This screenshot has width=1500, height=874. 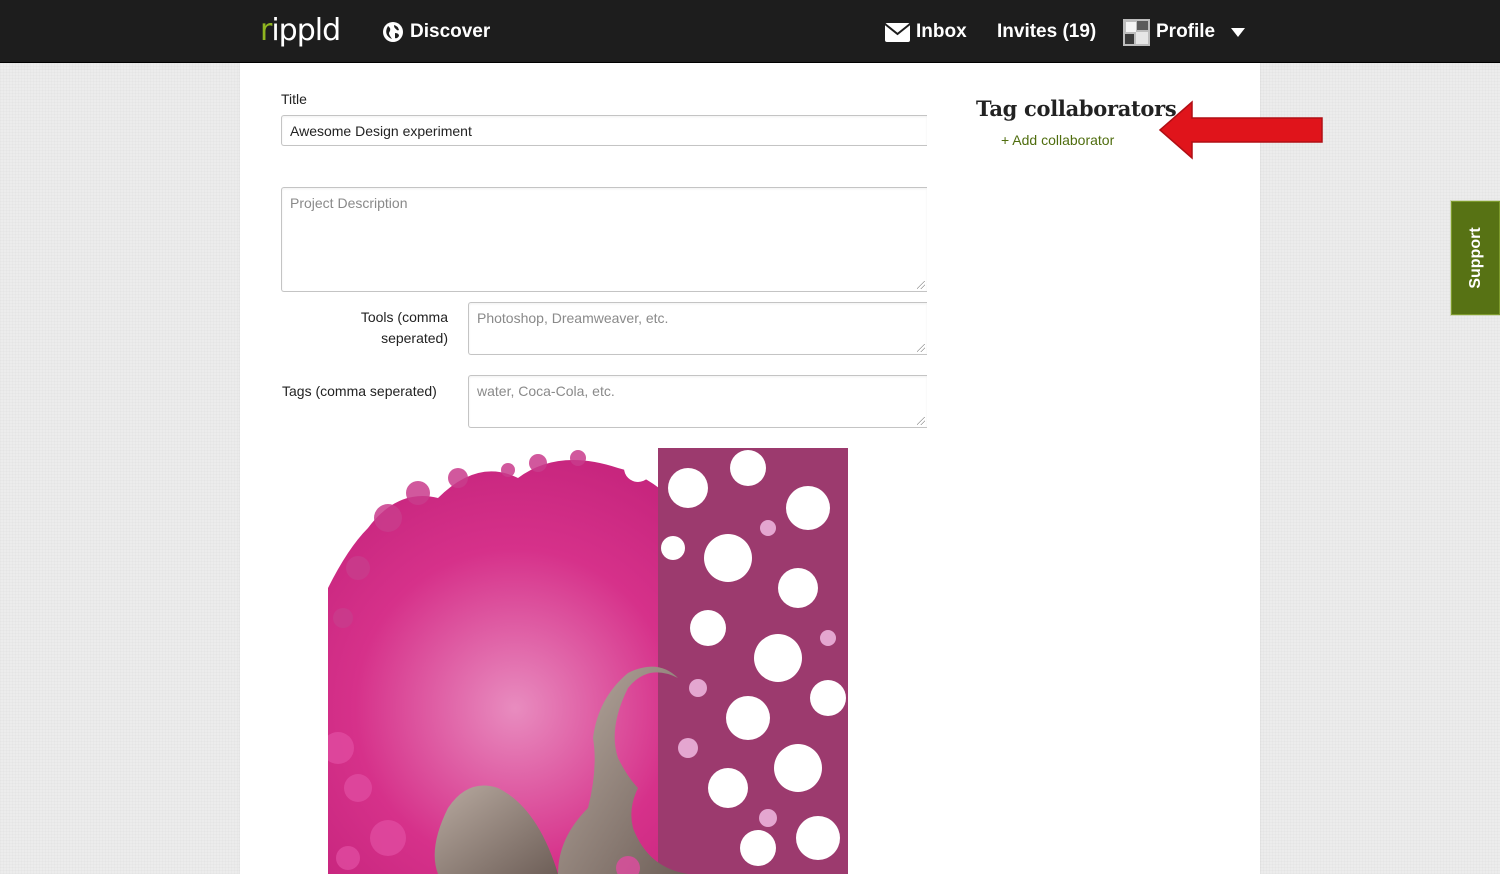 What do you see at coordinates (573, 318) in the screenshot?
I see `tools-placeholder: Photoshop, Dreamweaver, etc.` at bounding box center [573, 318].